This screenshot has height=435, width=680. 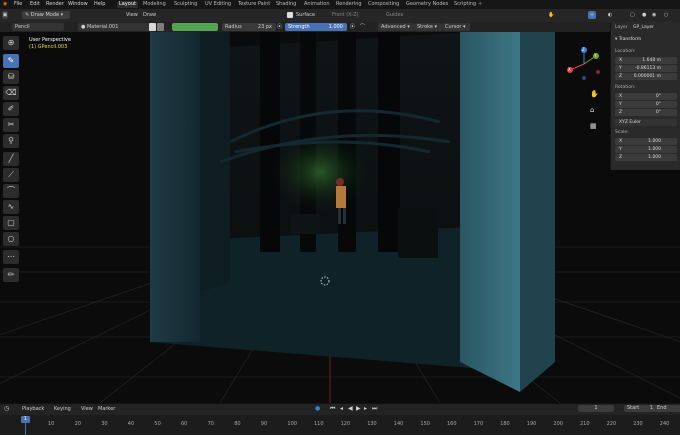 I want to click on tool-line-icon: ╱, so click(x=11, y=159).